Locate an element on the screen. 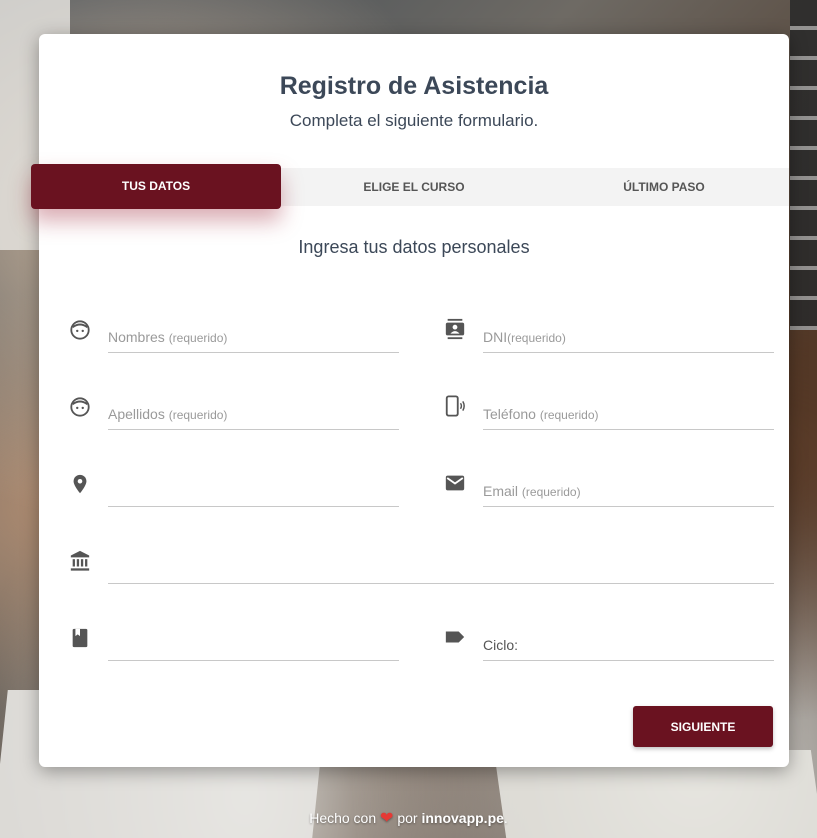 Image resolution: width=817 pixels, height=838 pixels. heart-icon: ❤ is located at coordinates (387, 818).